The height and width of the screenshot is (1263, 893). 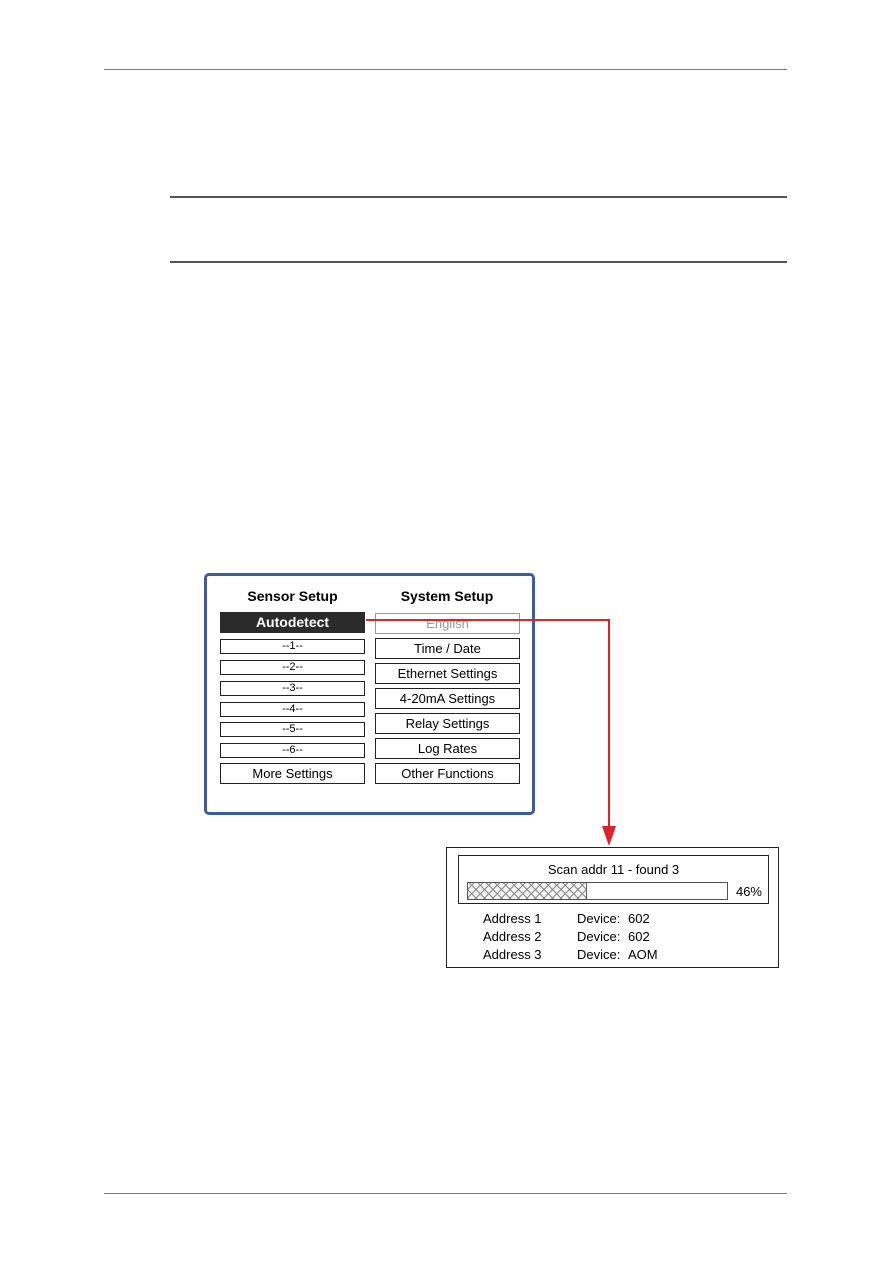 What do you see at coordinates (748, 891) in the screenshot?
I see `scan-progress-percent: 46%` at bounding box center [748, 891].